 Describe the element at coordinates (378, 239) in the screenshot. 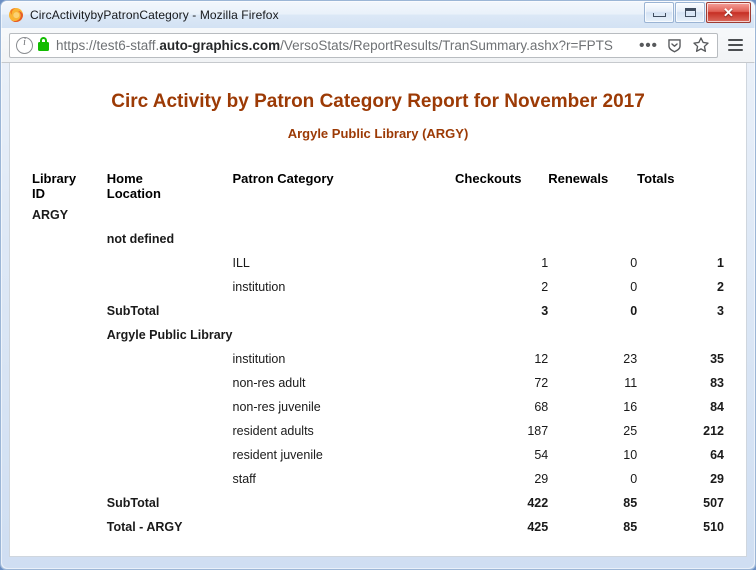

I see `group-header-row: not defined` at that location.